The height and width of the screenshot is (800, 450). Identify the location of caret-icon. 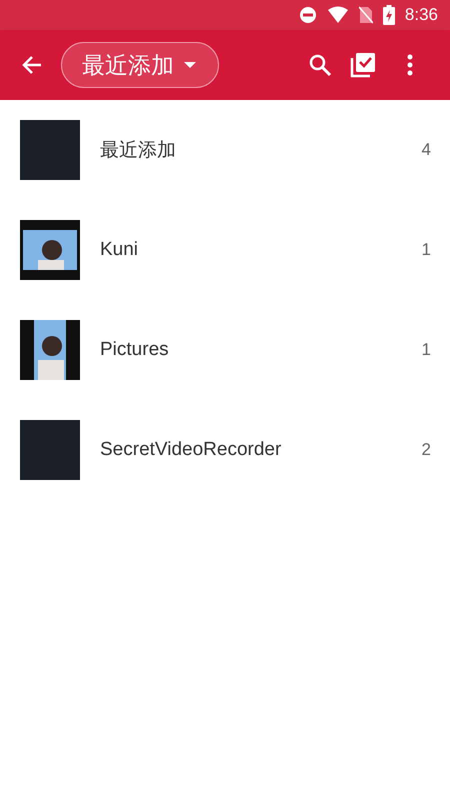
(190, 65).